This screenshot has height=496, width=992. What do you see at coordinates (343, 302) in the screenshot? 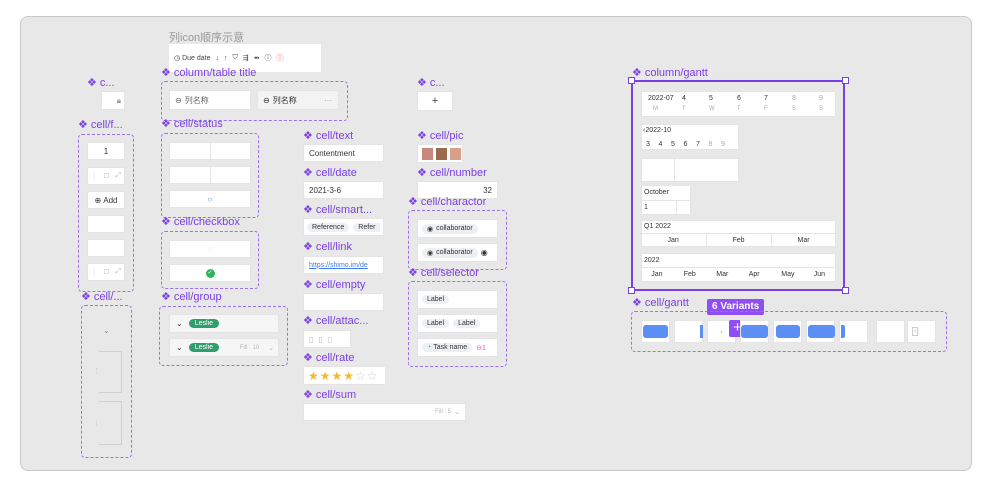
I see `empty-cell` at bounding box center [343, 302].